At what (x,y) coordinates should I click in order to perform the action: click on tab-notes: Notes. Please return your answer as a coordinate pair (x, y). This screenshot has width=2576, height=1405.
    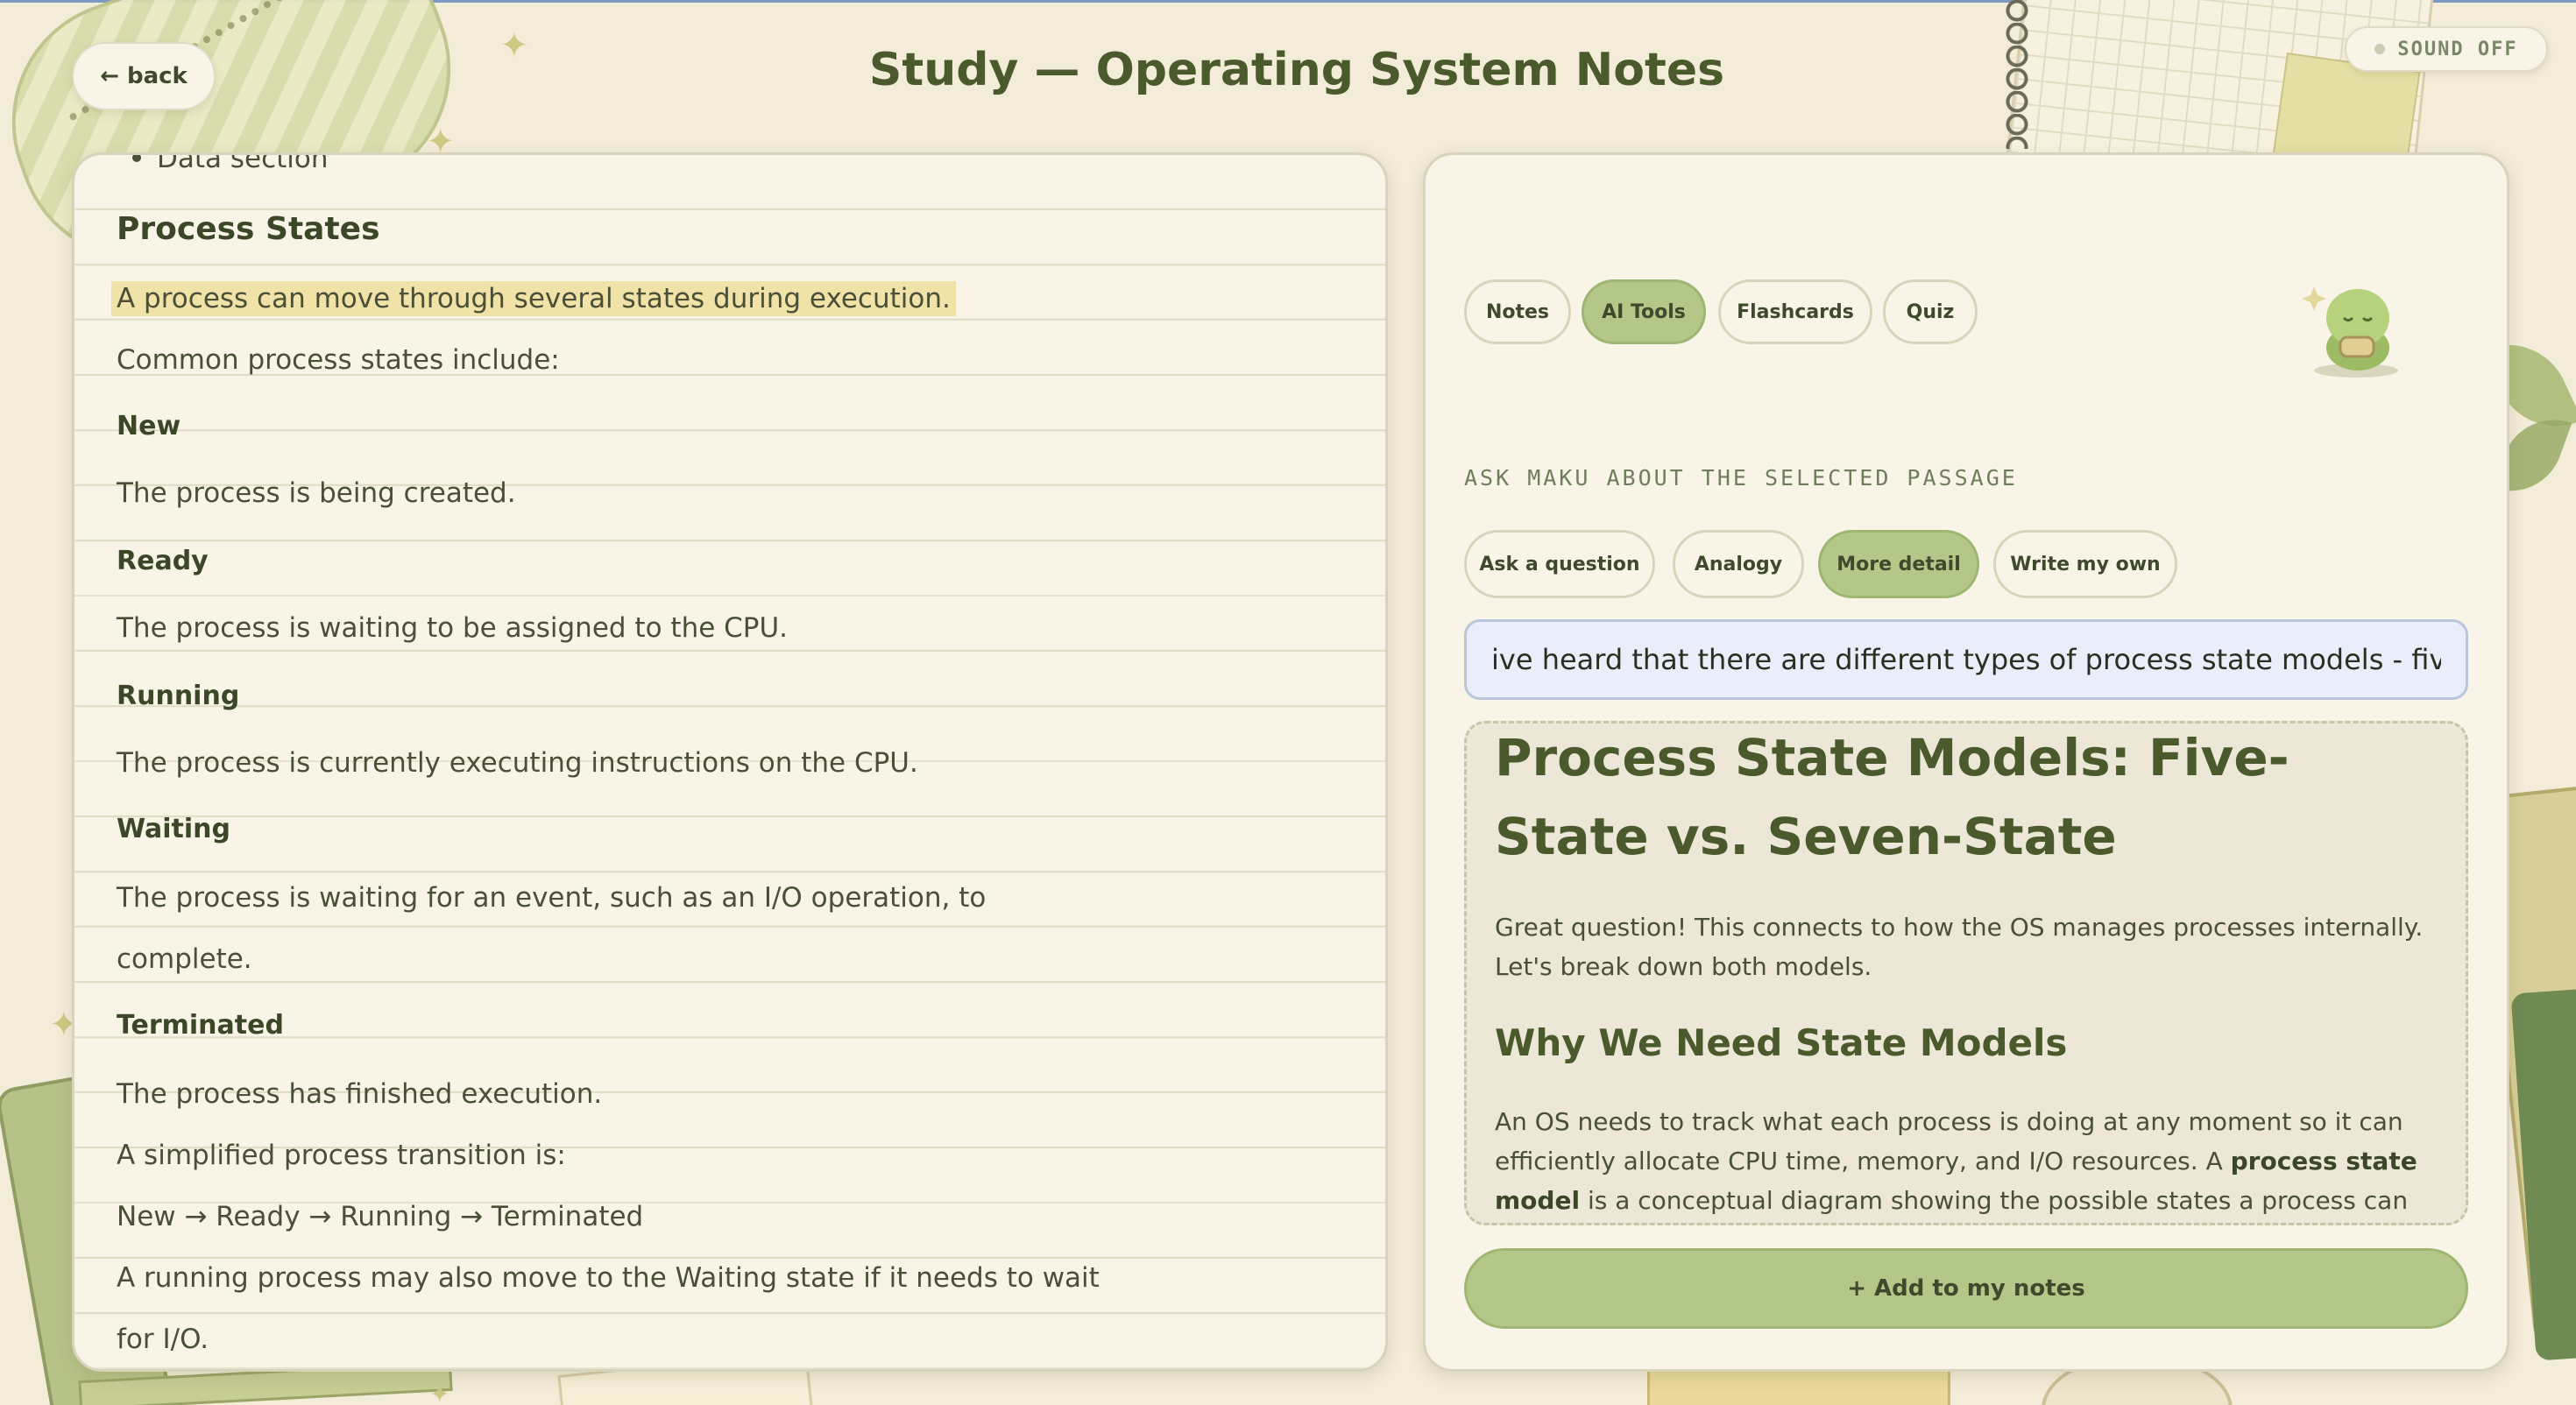
    Looking at the image, I should click on (1517, 311).